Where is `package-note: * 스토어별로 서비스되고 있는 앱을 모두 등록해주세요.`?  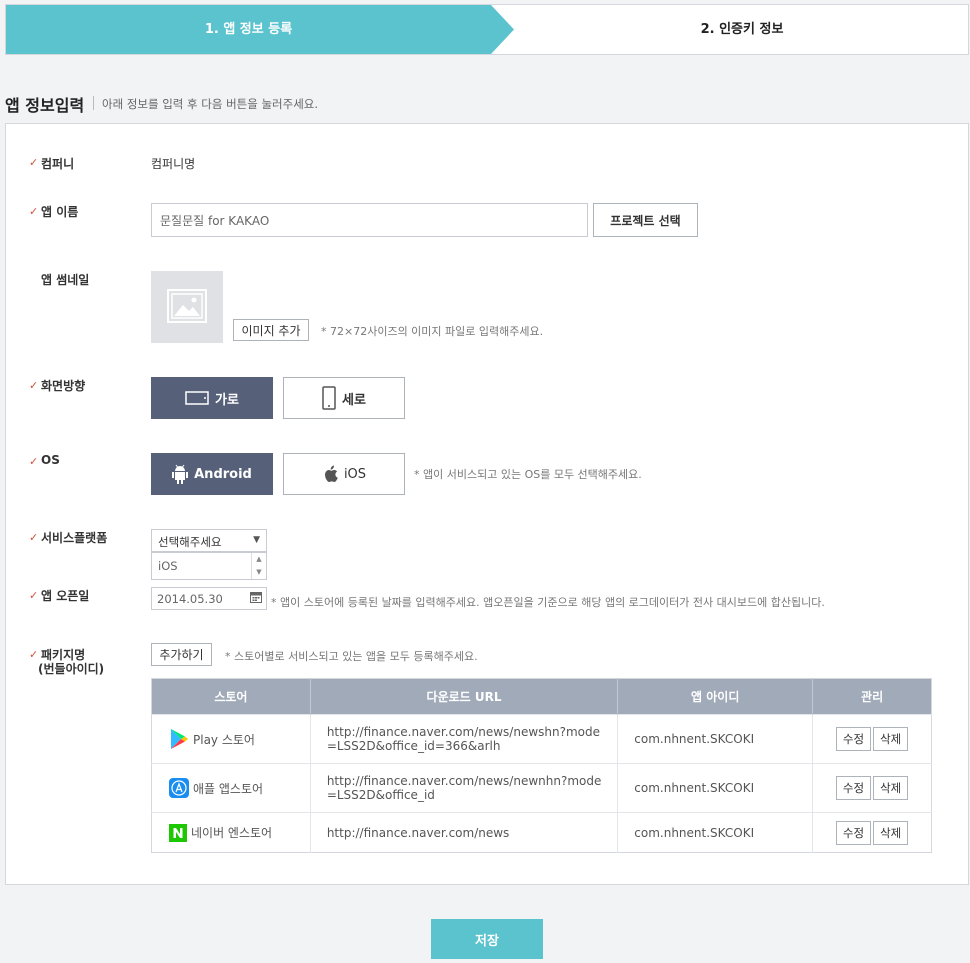 package-note: * 스토어별로 서비스되고 있는 앱을 모두 등록해주세요. is located at coordinates (351, 656).